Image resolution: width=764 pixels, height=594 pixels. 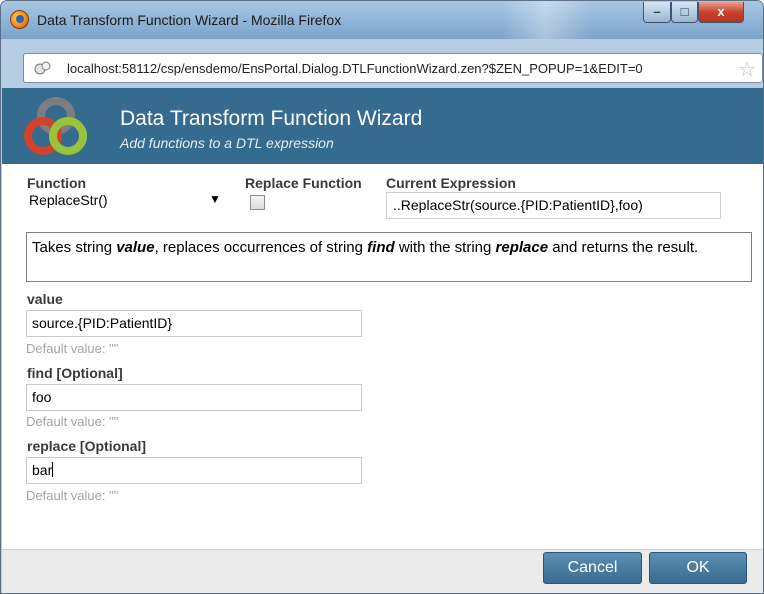 What do you see at coordinates (74, 247) in the screenshot?
I see `description-text: Takes string` at bounding box center [74, 247].